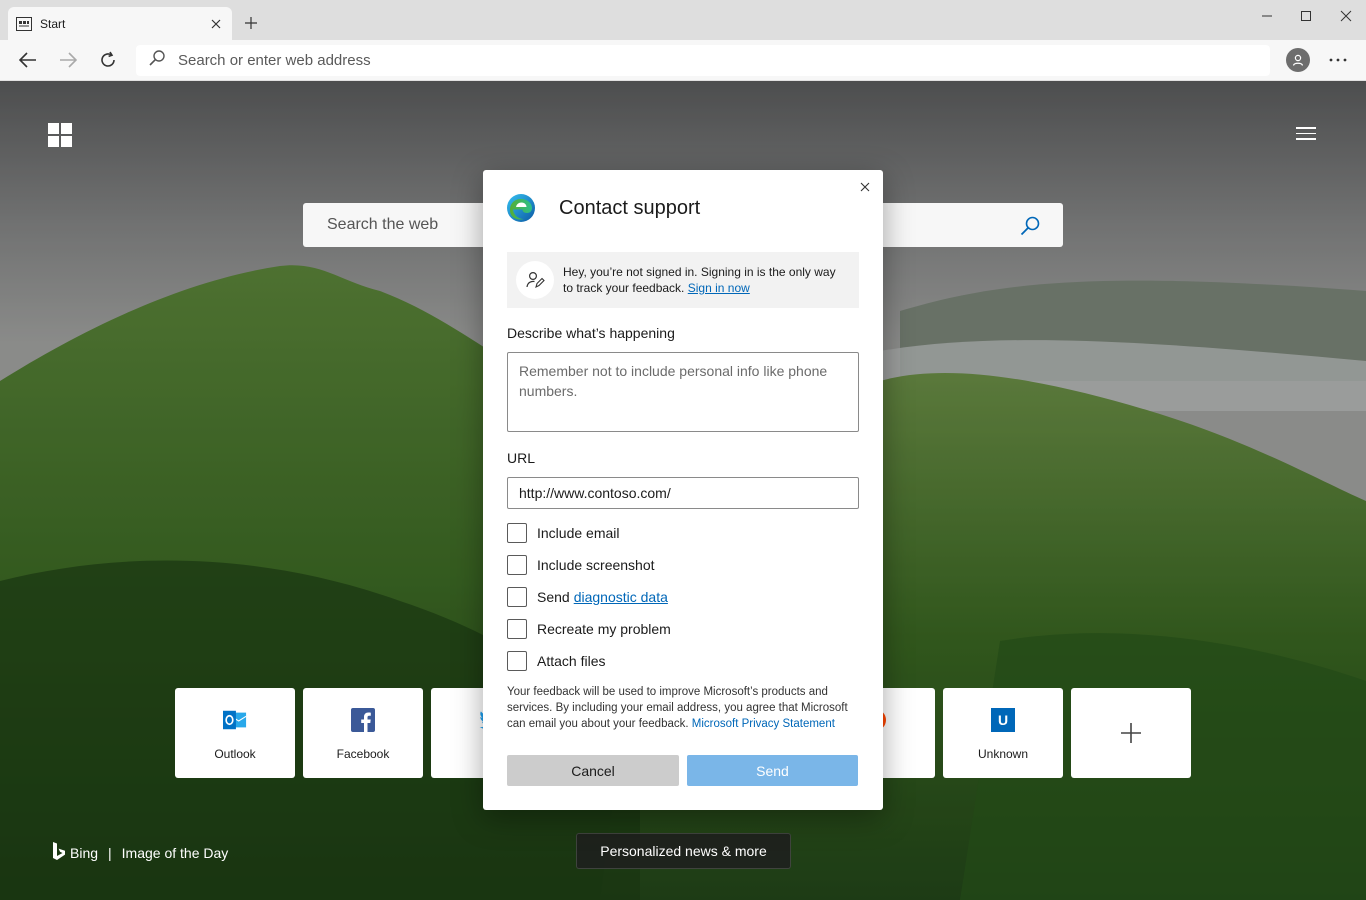  Describe the element at coordinates (517, 661) in the screenshot. I see `attach-files-checkbox` at that location.